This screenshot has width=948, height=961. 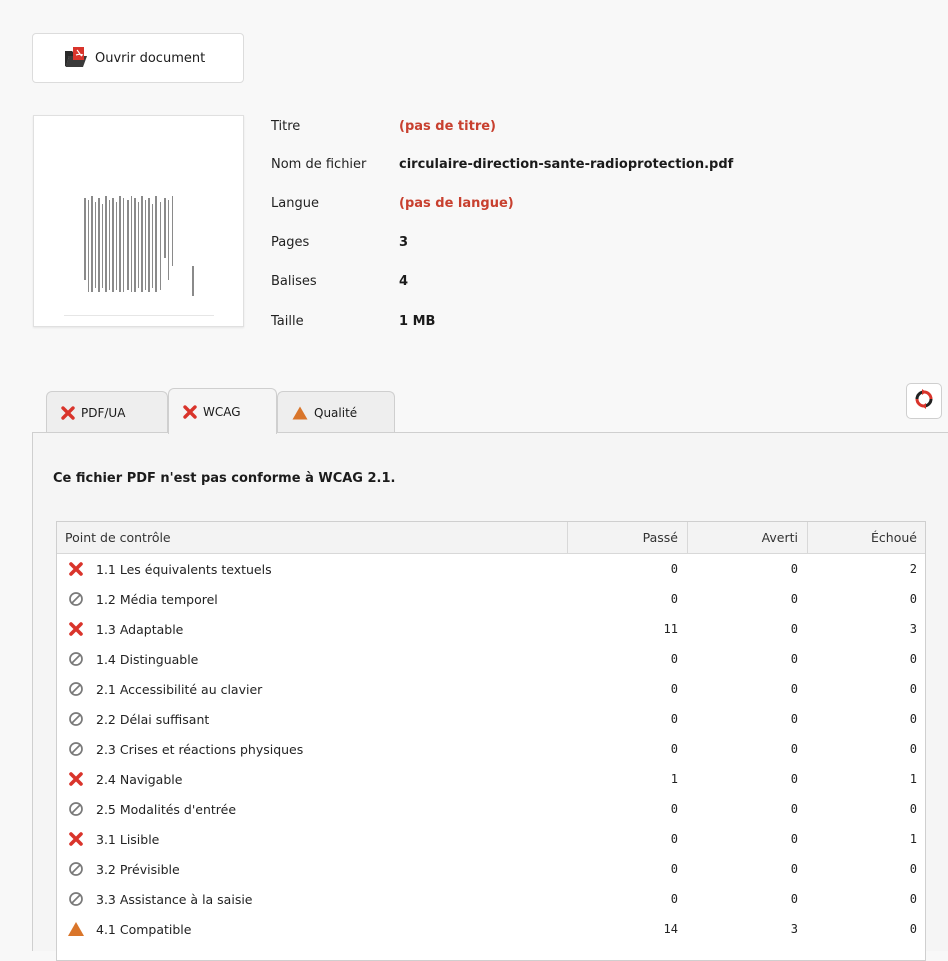 I want to click on table-row: 2.5 Modalités d'entrée 0 0 0, so click(x=491, y=809).